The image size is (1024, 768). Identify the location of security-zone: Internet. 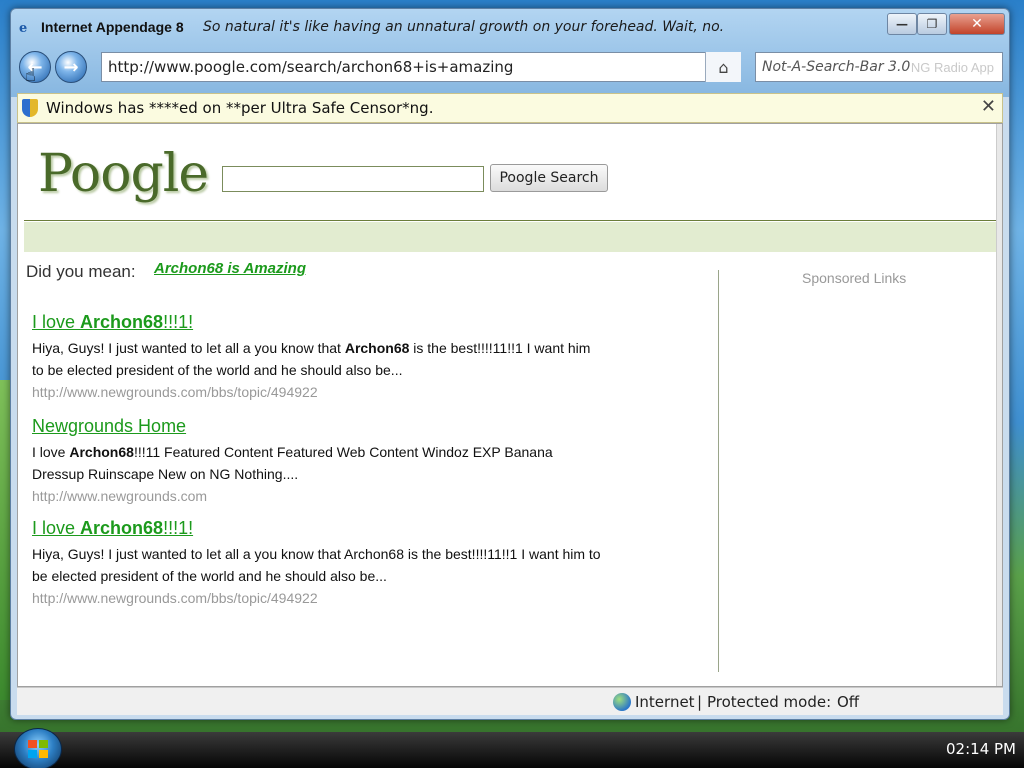
(665, 702).